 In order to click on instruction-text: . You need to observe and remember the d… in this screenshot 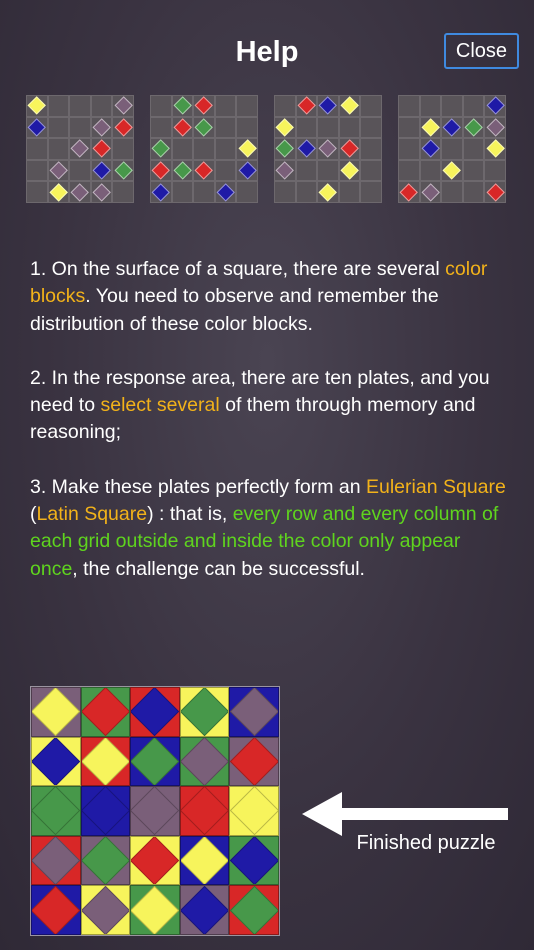, I will do `click(234, 310)`.